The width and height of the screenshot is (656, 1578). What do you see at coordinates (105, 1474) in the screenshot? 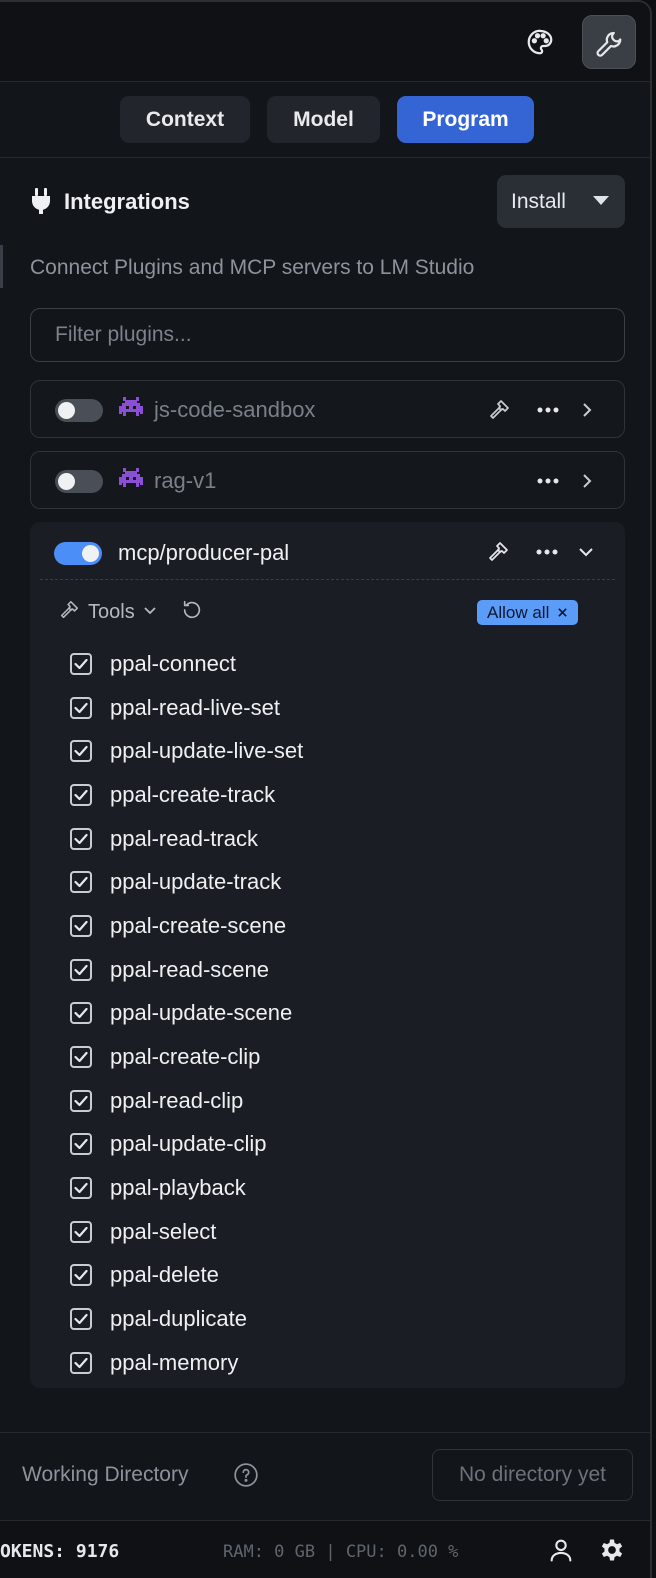
I see `working-directory-label: Working Directory` at bounding box center [105, 1474].